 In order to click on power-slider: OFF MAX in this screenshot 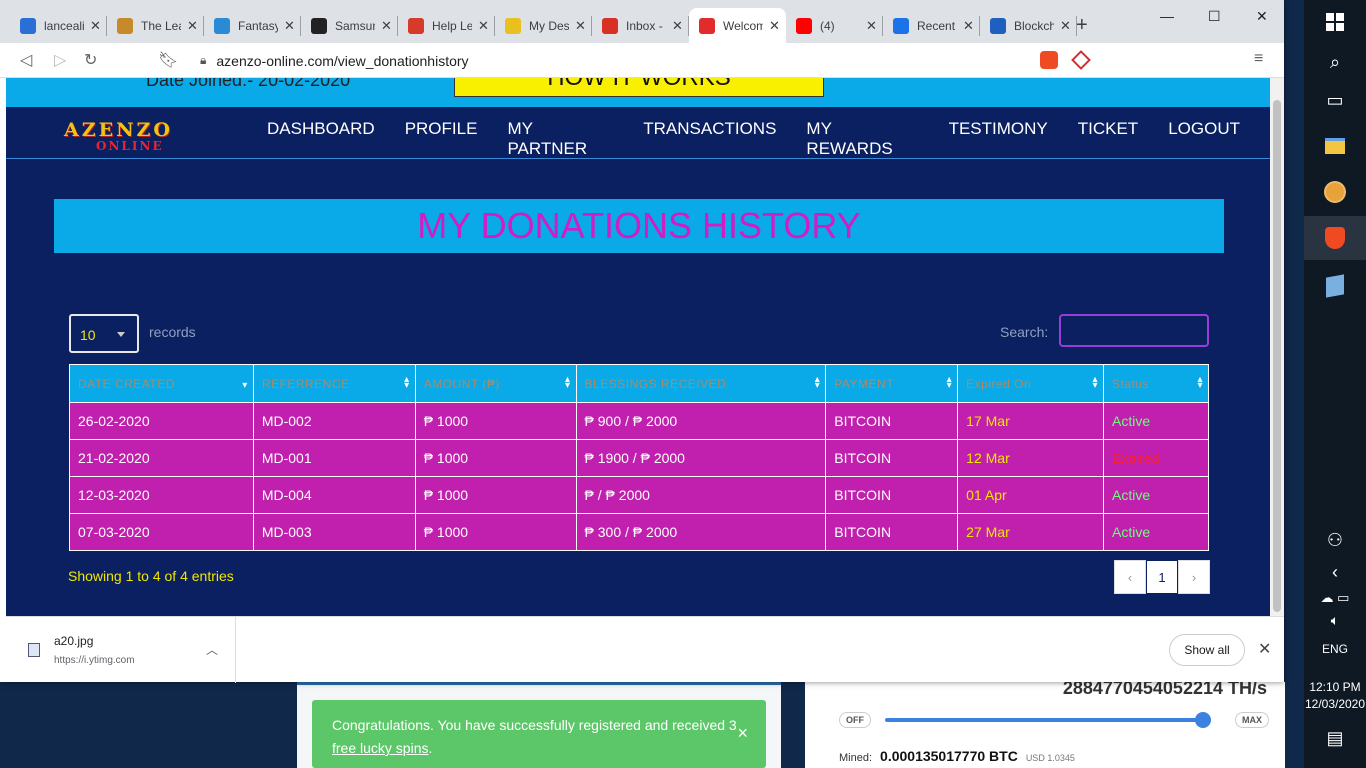, I will do `click(1054, 720)`.